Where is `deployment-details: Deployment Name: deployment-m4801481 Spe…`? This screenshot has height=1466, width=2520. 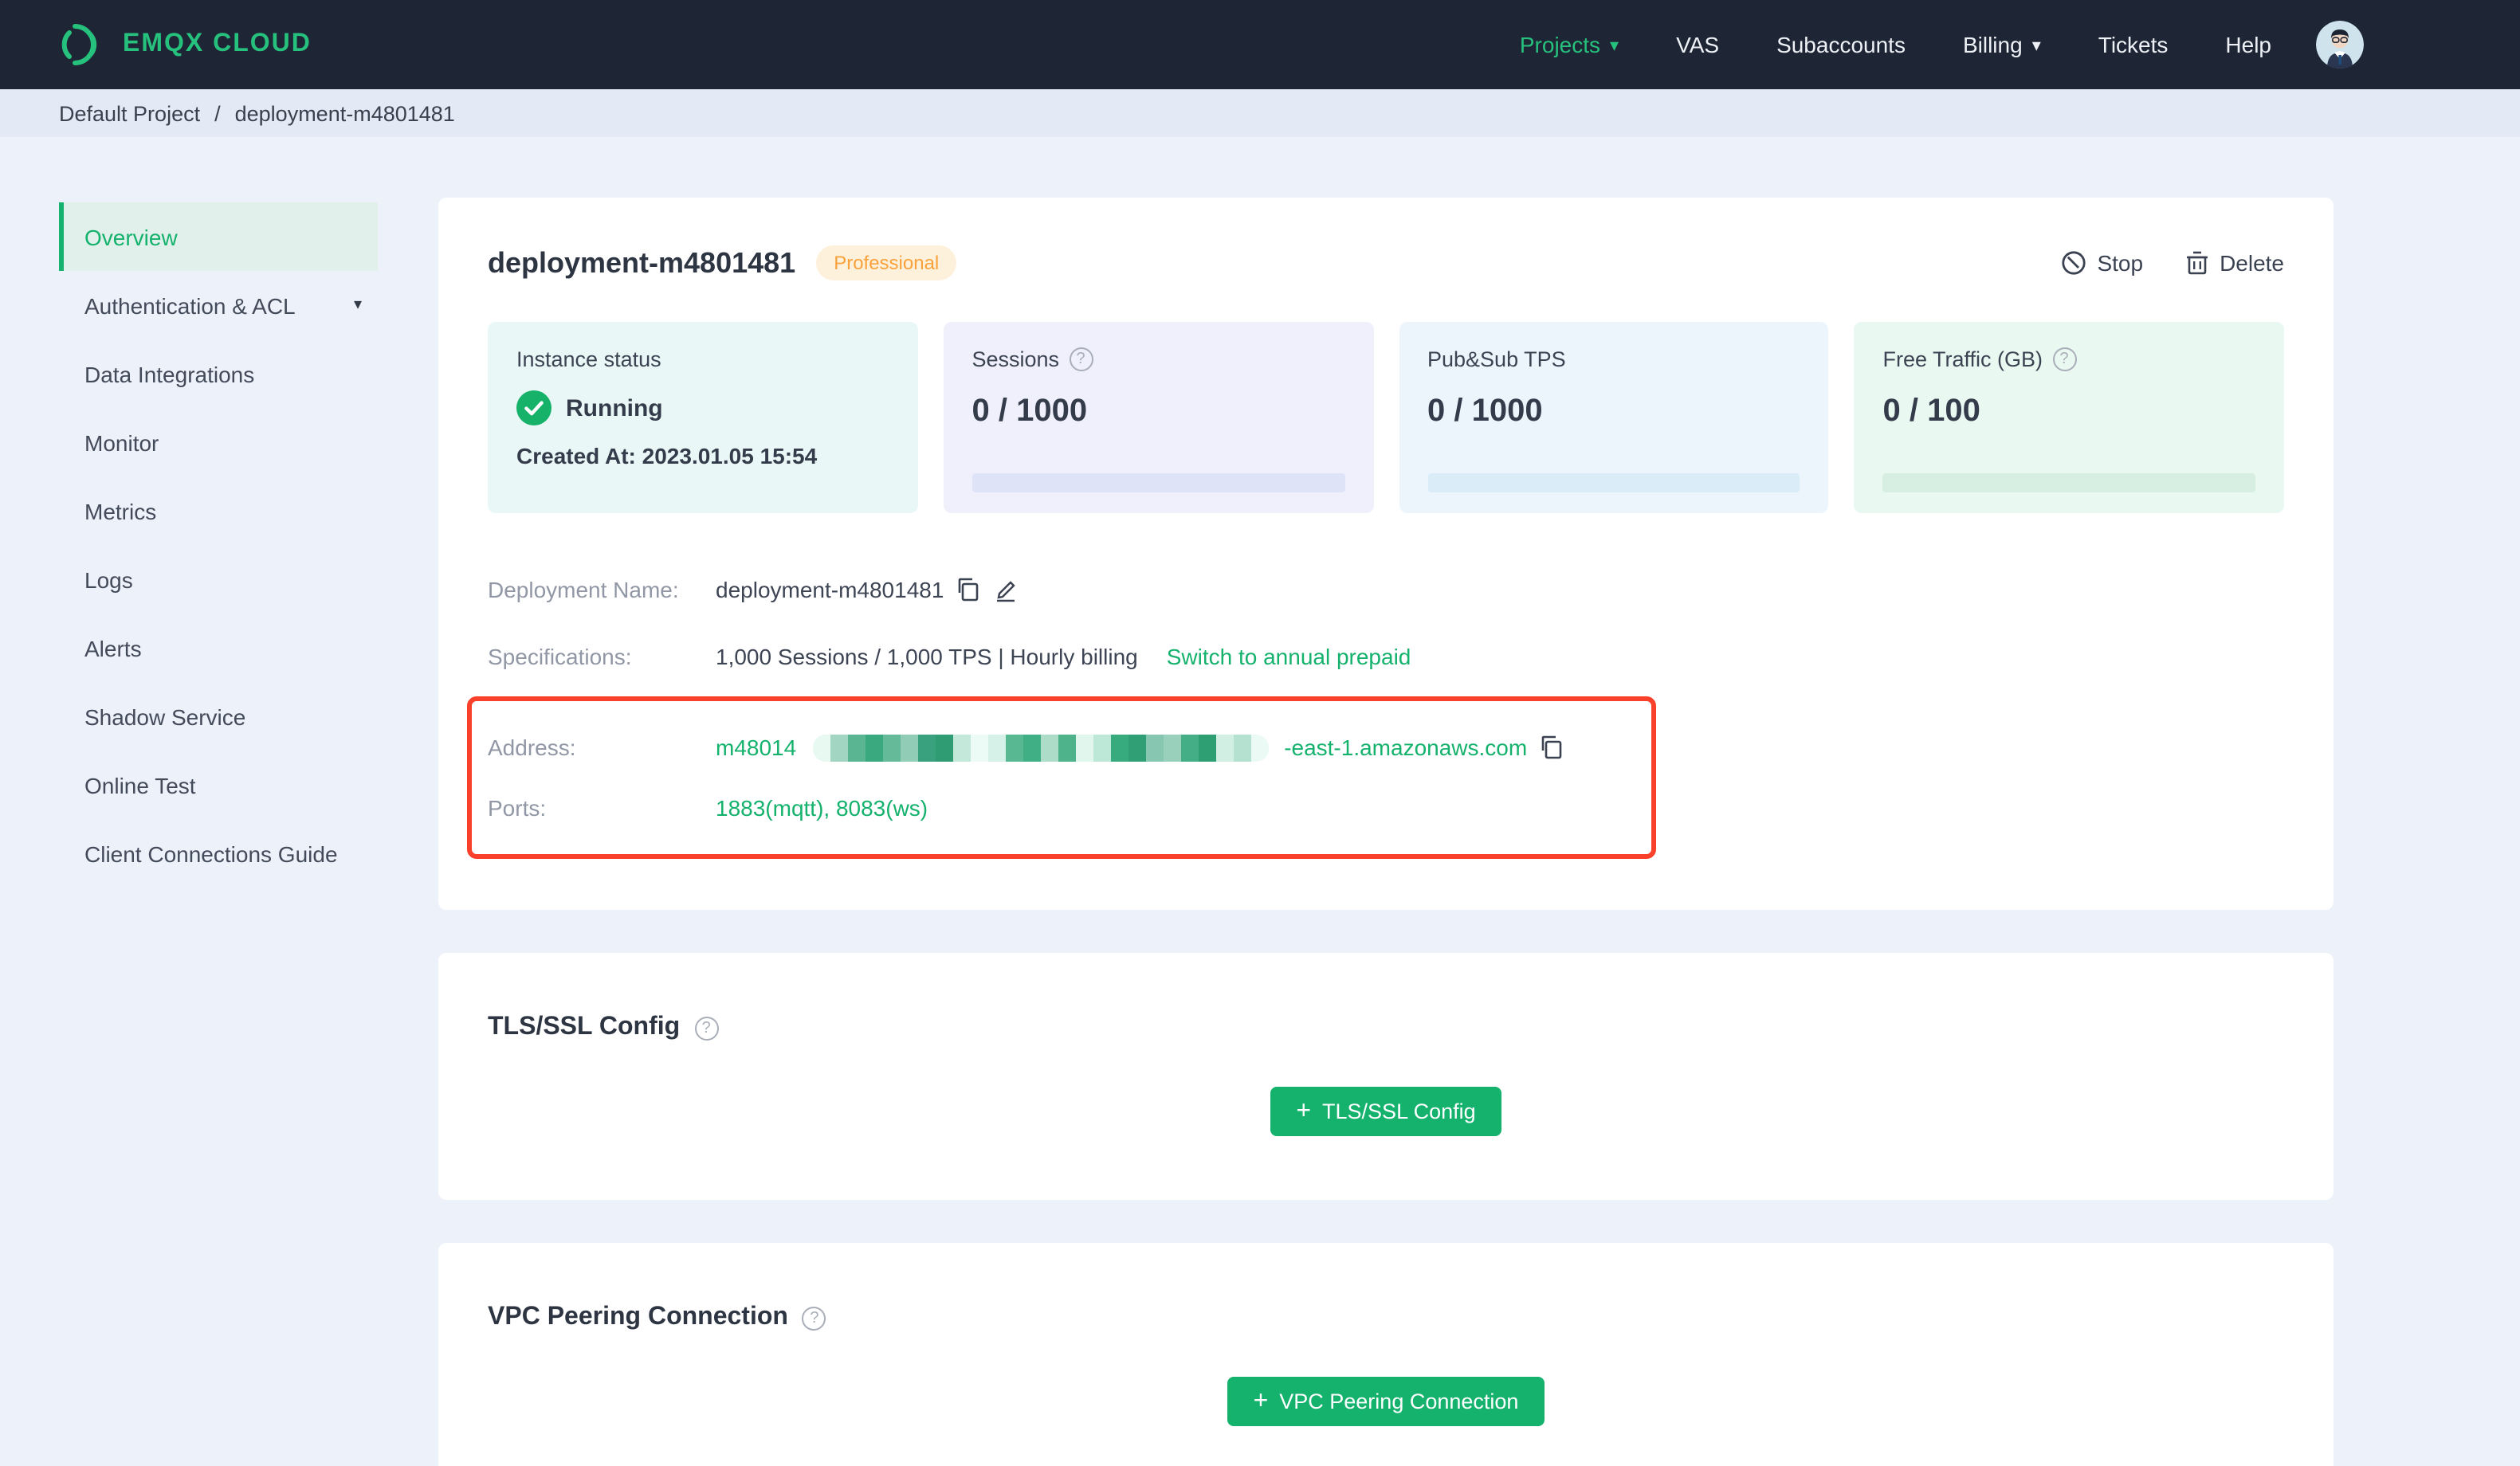 deployment-details: Deployment Name: deployment-m4801481 Spe… is located at coordinates (1375, 707).